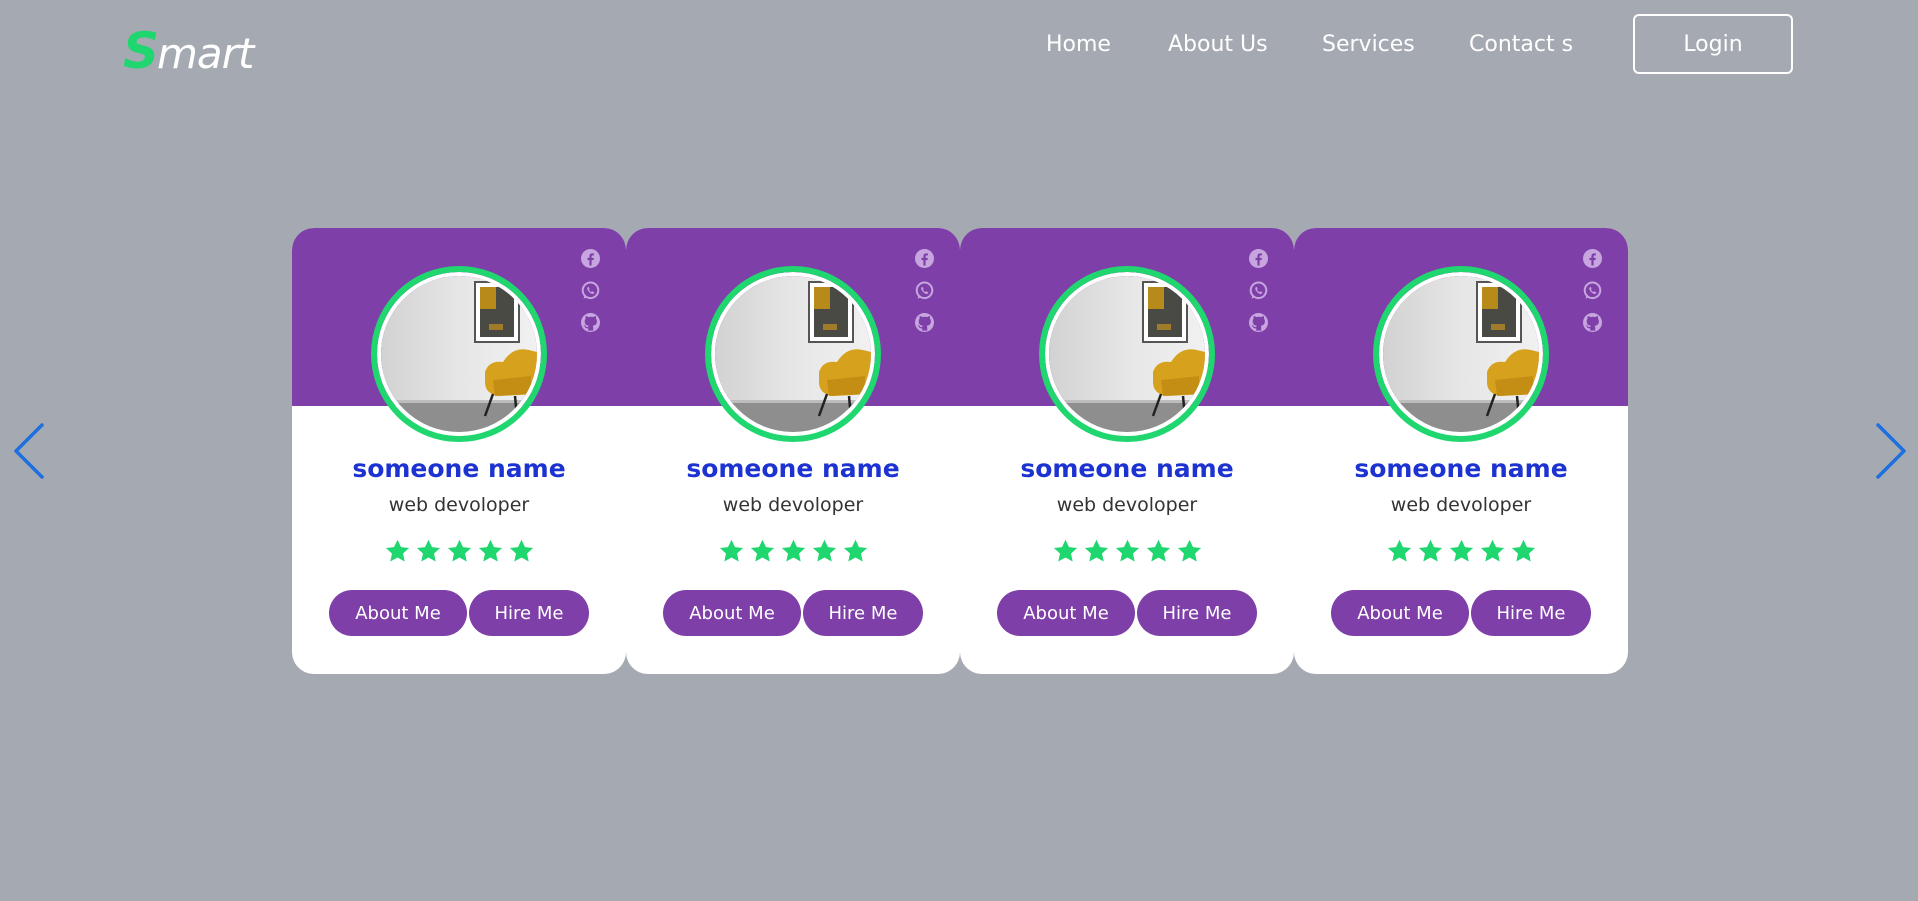 This screenshot has height=901, width=1918. I want to click on nav-home-link: Home, so click(1078, 45).